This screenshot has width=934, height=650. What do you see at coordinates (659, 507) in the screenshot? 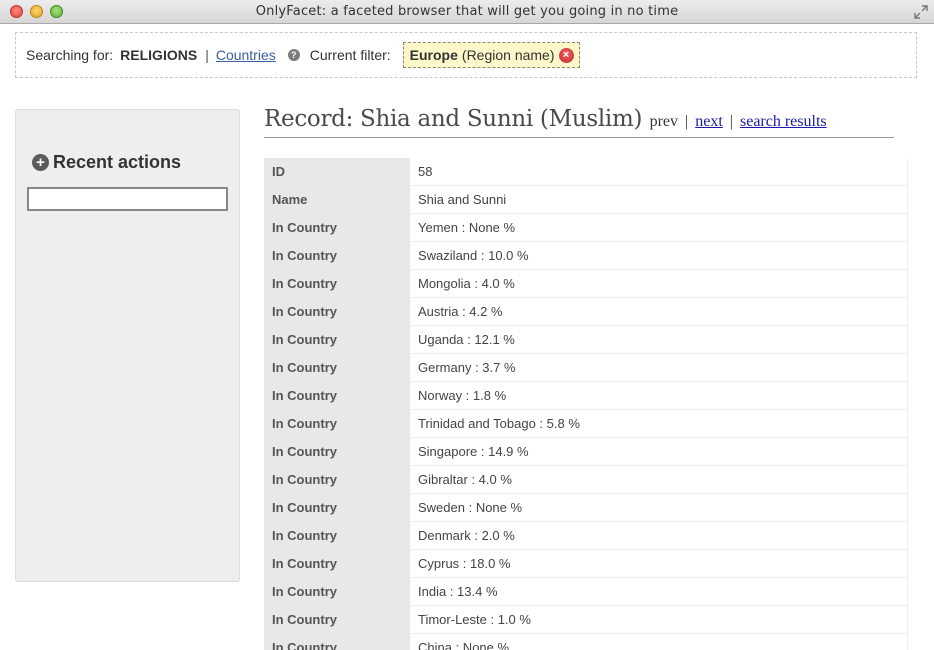
I see `row-value: Sweden : None %` at bounding box center [659, 507].